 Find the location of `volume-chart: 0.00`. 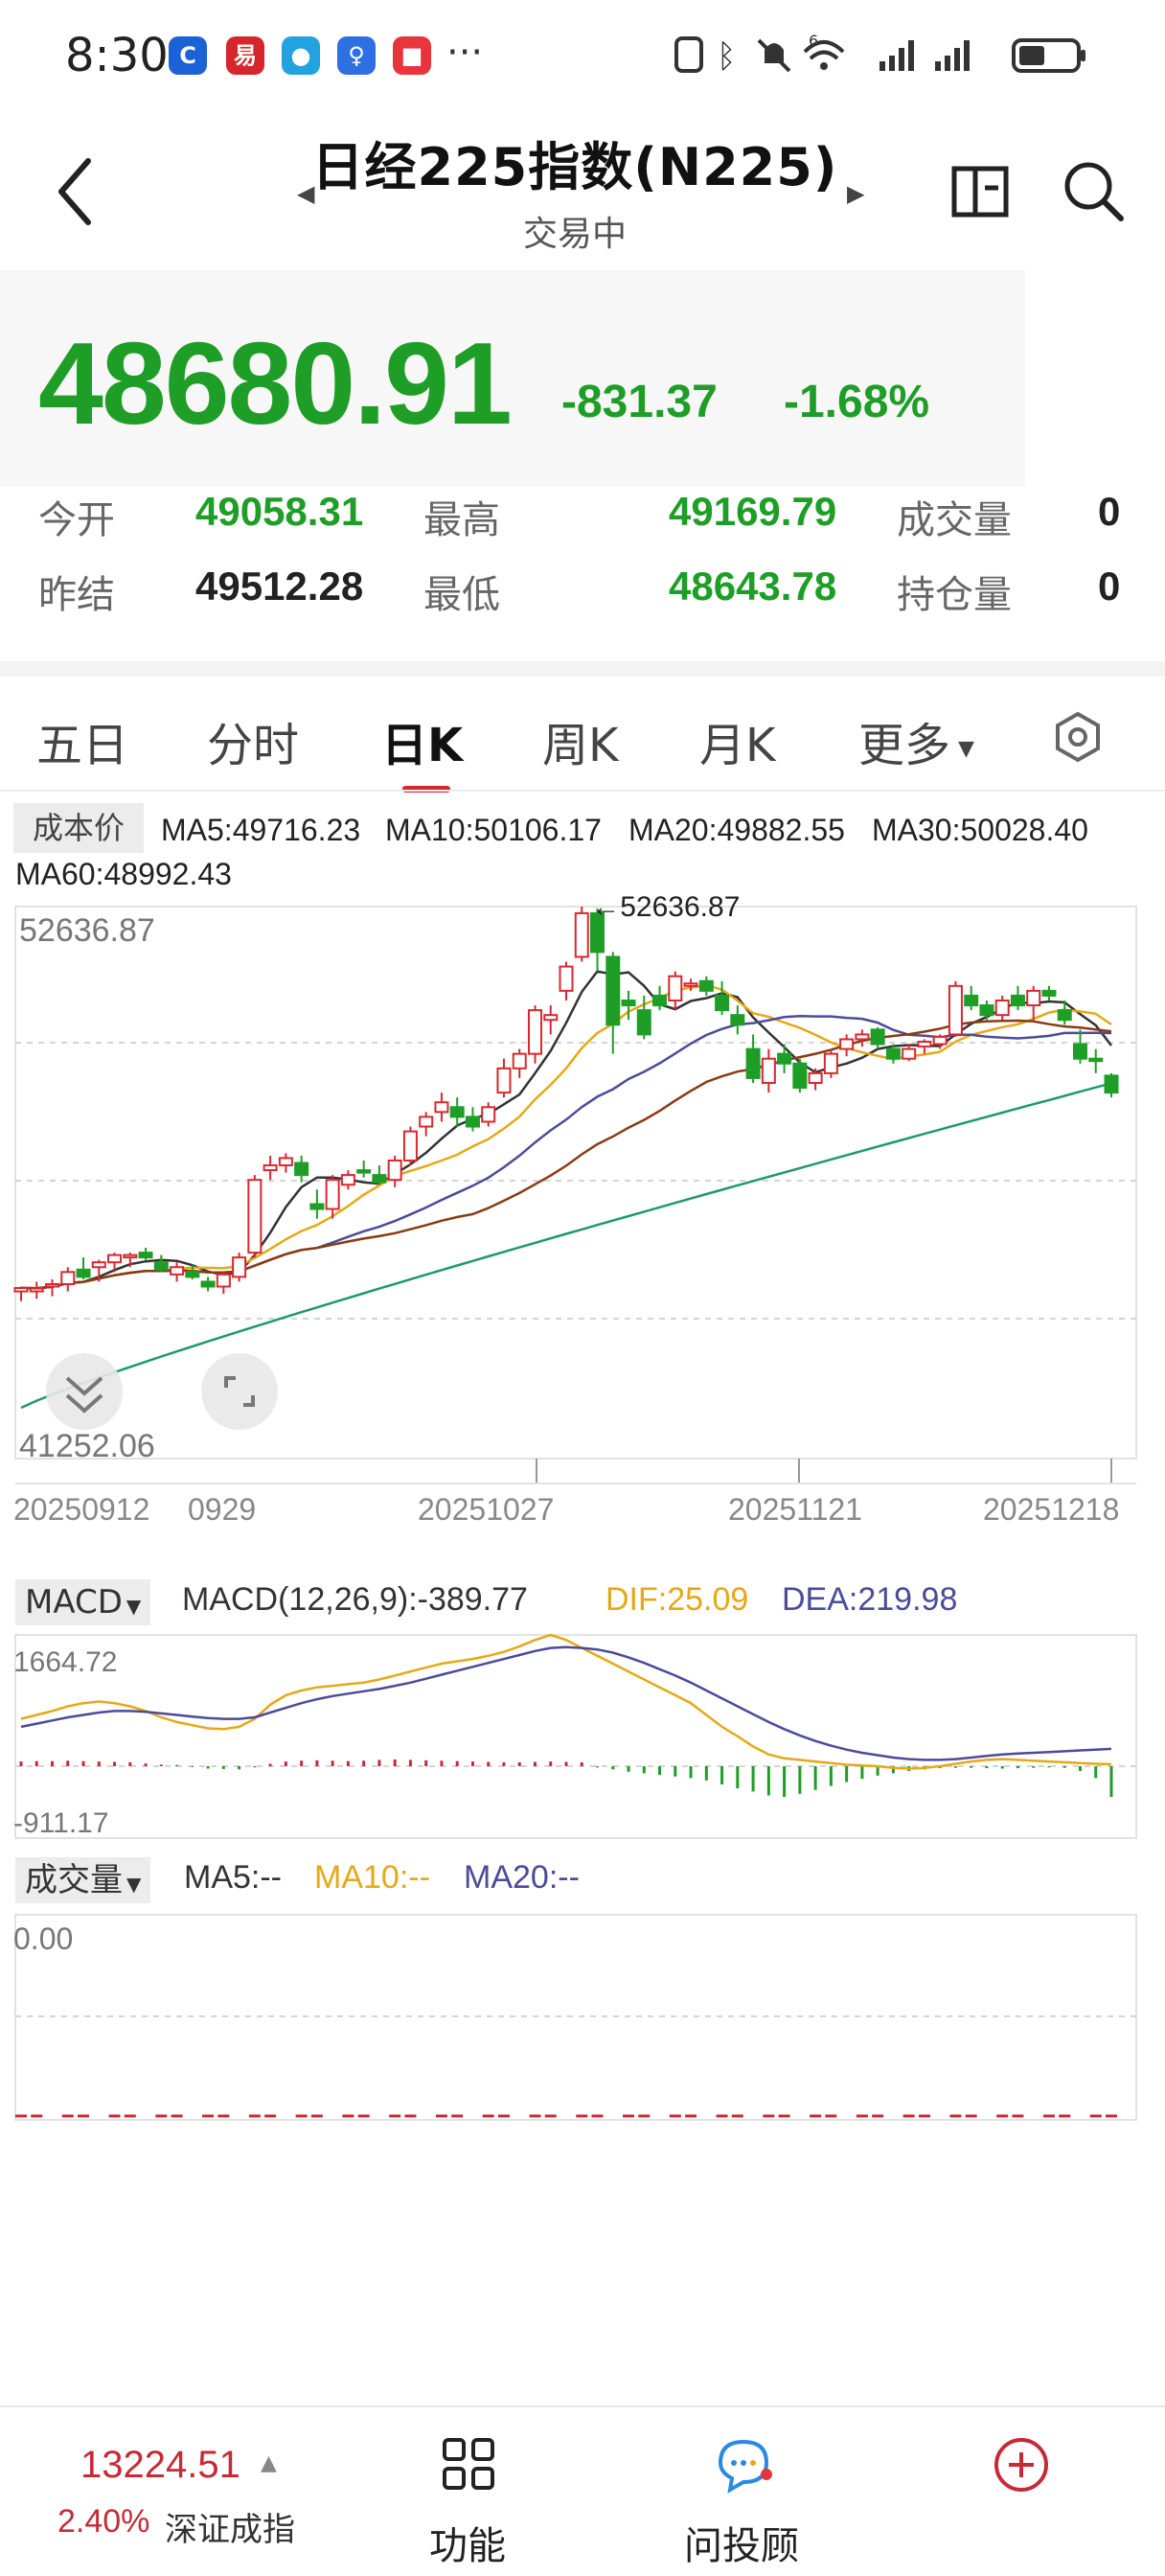

volume-chart: 0.00 is located at coordinates (582, 2022).